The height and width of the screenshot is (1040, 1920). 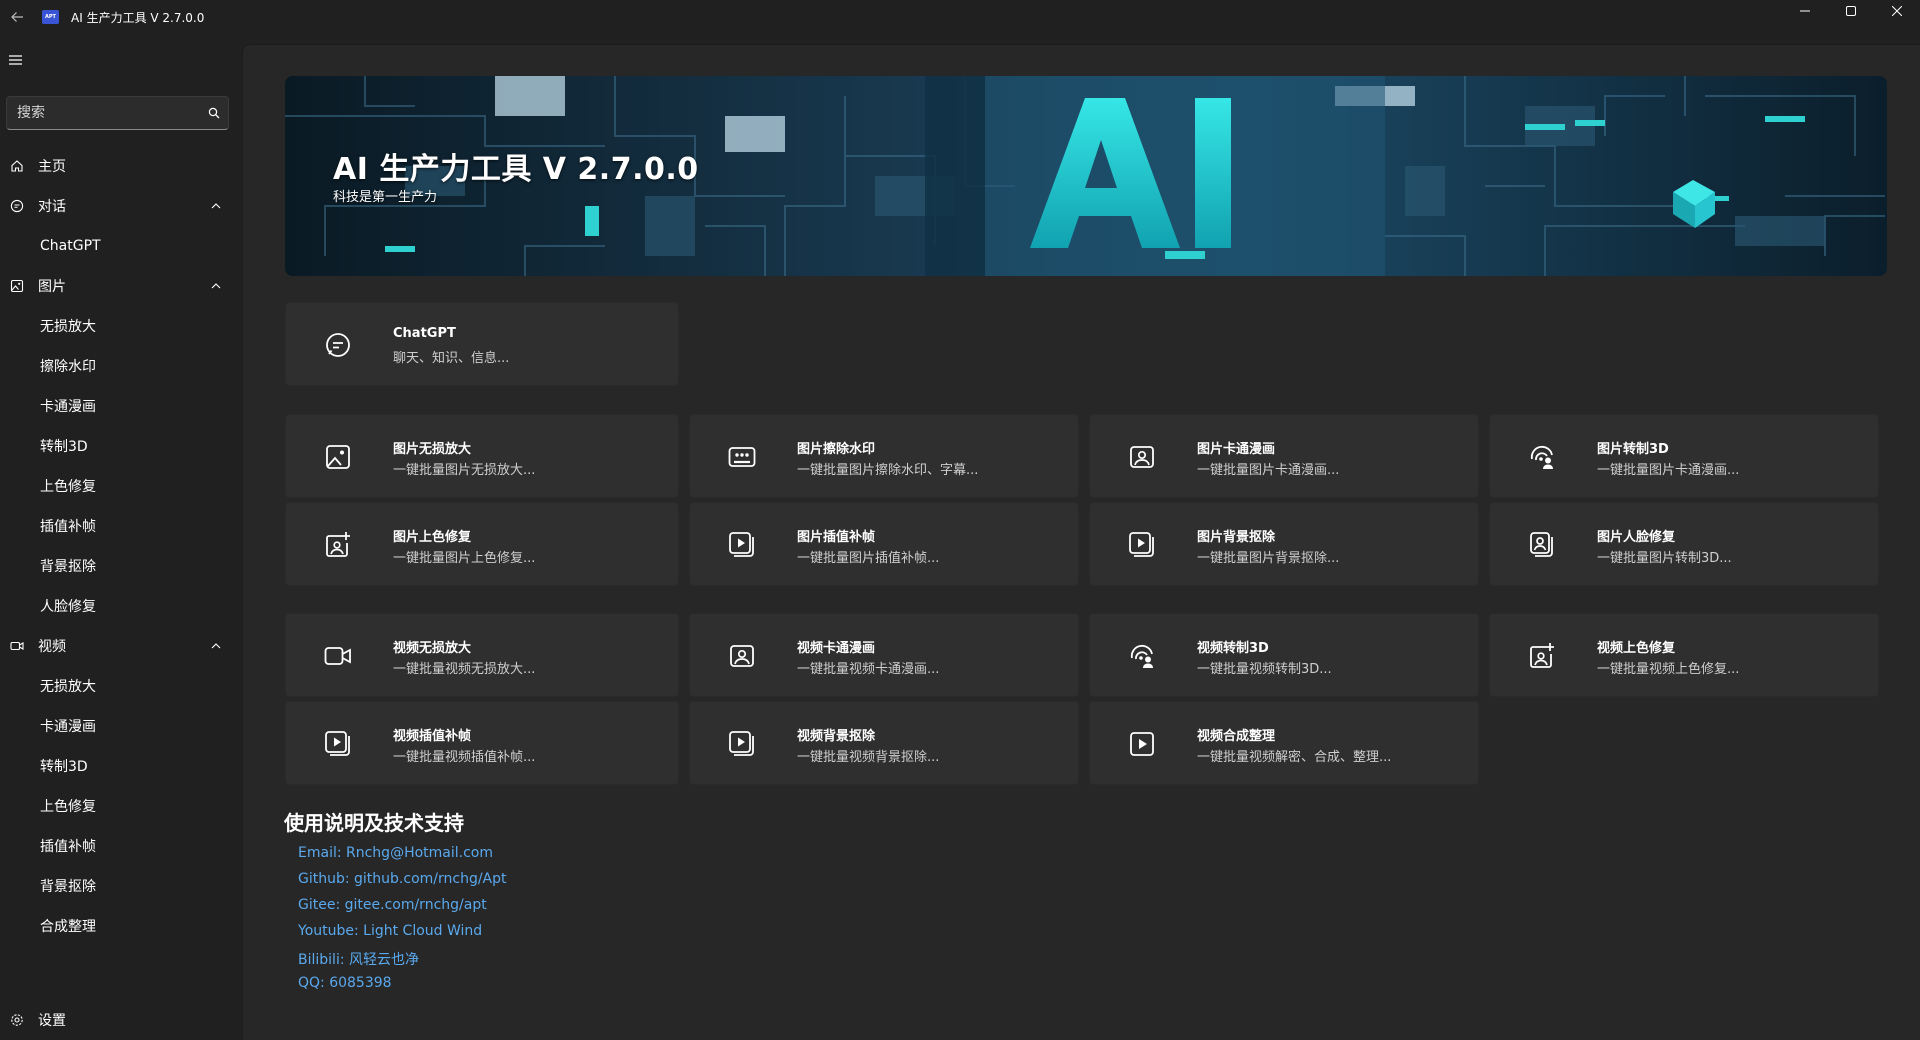 I want to click on nav-item-image-background: 背景抠除, so click(x=121, y=566).